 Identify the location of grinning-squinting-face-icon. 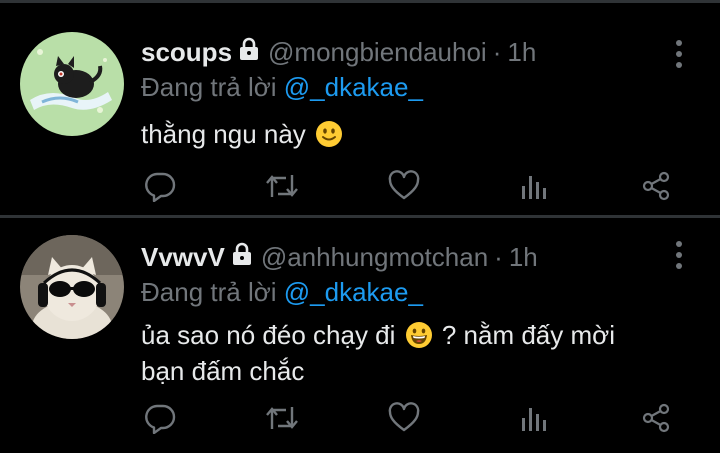
(419, 335).